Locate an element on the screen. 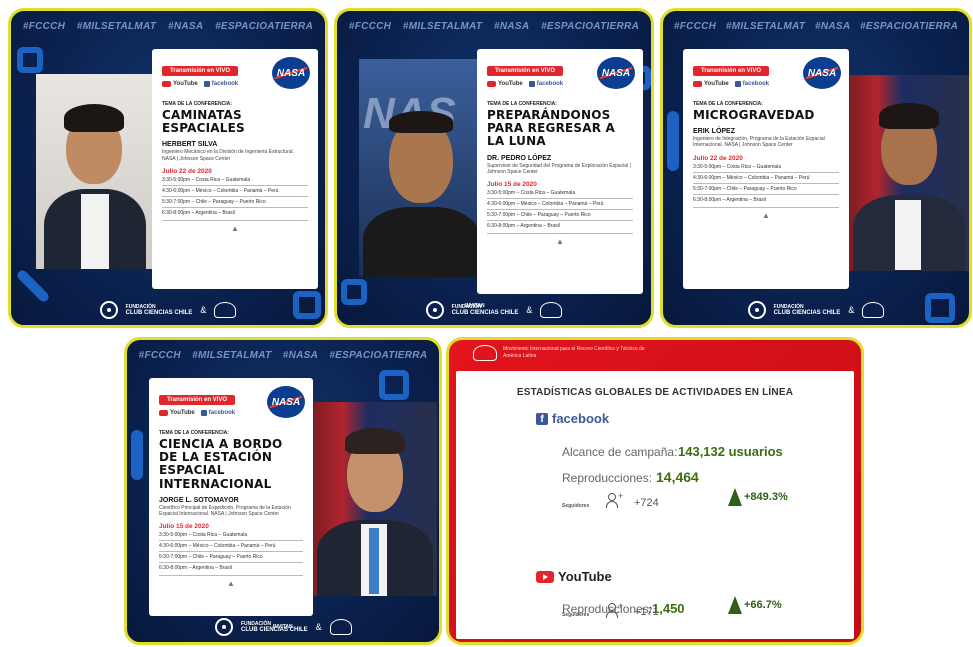 The height and width of the screenshot is (647, 973). youtube-header: YouTube is located at coordinates (574, 576).